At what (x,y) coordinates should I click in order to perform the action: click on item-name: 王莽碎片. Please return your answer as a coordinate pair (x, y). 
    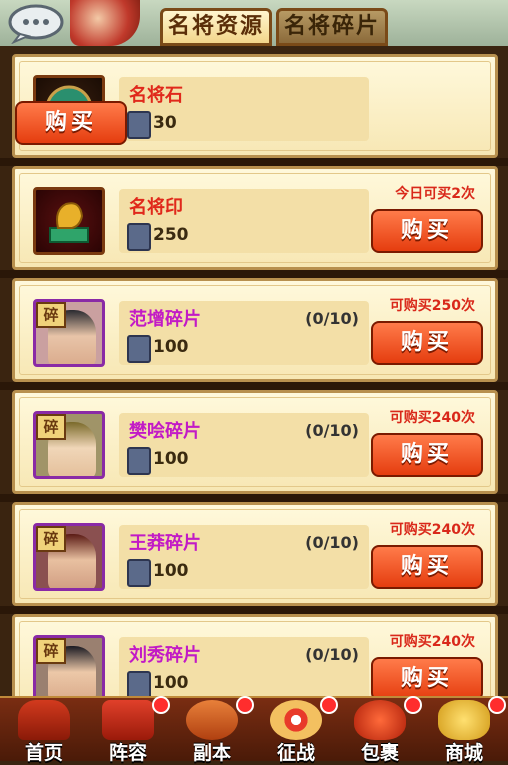
    Looking at the image, I should click on (165, 543).